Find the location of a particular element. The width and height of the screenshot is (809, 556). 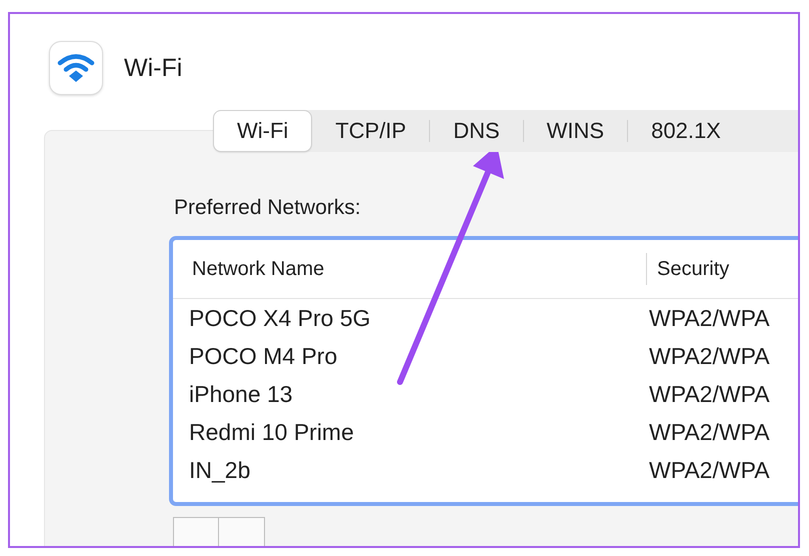

table-cell-text: iPhone 13 is located at coordinates (241, 394).